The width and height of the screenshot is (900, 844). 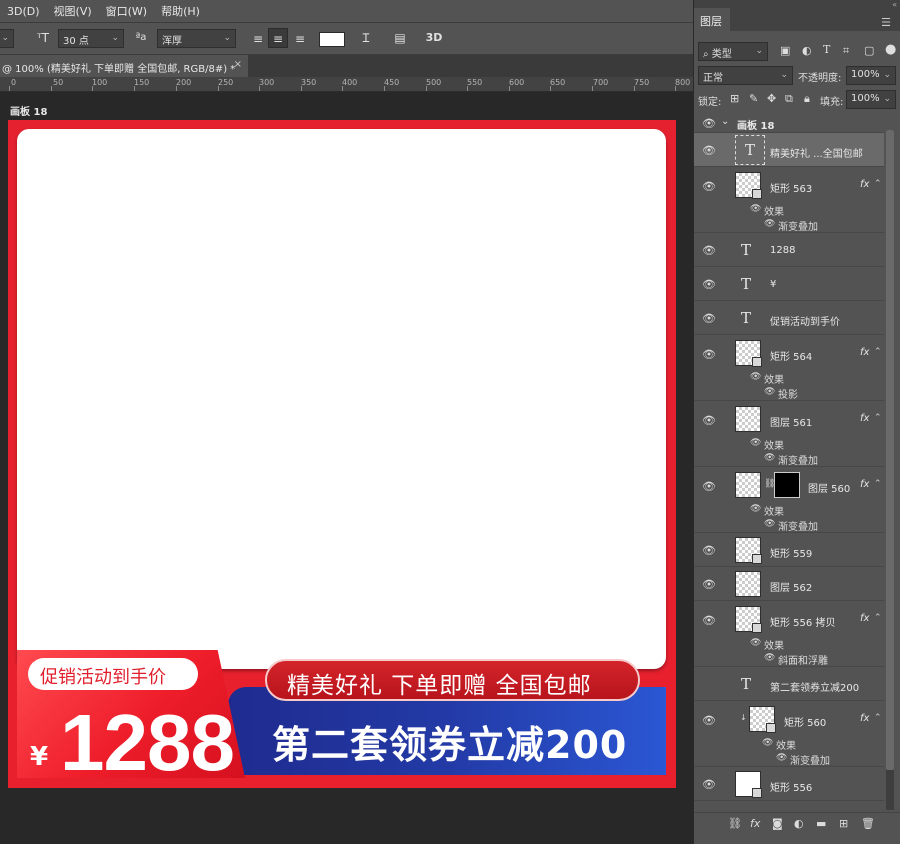 What do you see at coordinates (789, 123) in the screenshot?
I see `layer-group-artboard: 👁︎ ⌄ 画板 18` at bounding box center [789, 123].